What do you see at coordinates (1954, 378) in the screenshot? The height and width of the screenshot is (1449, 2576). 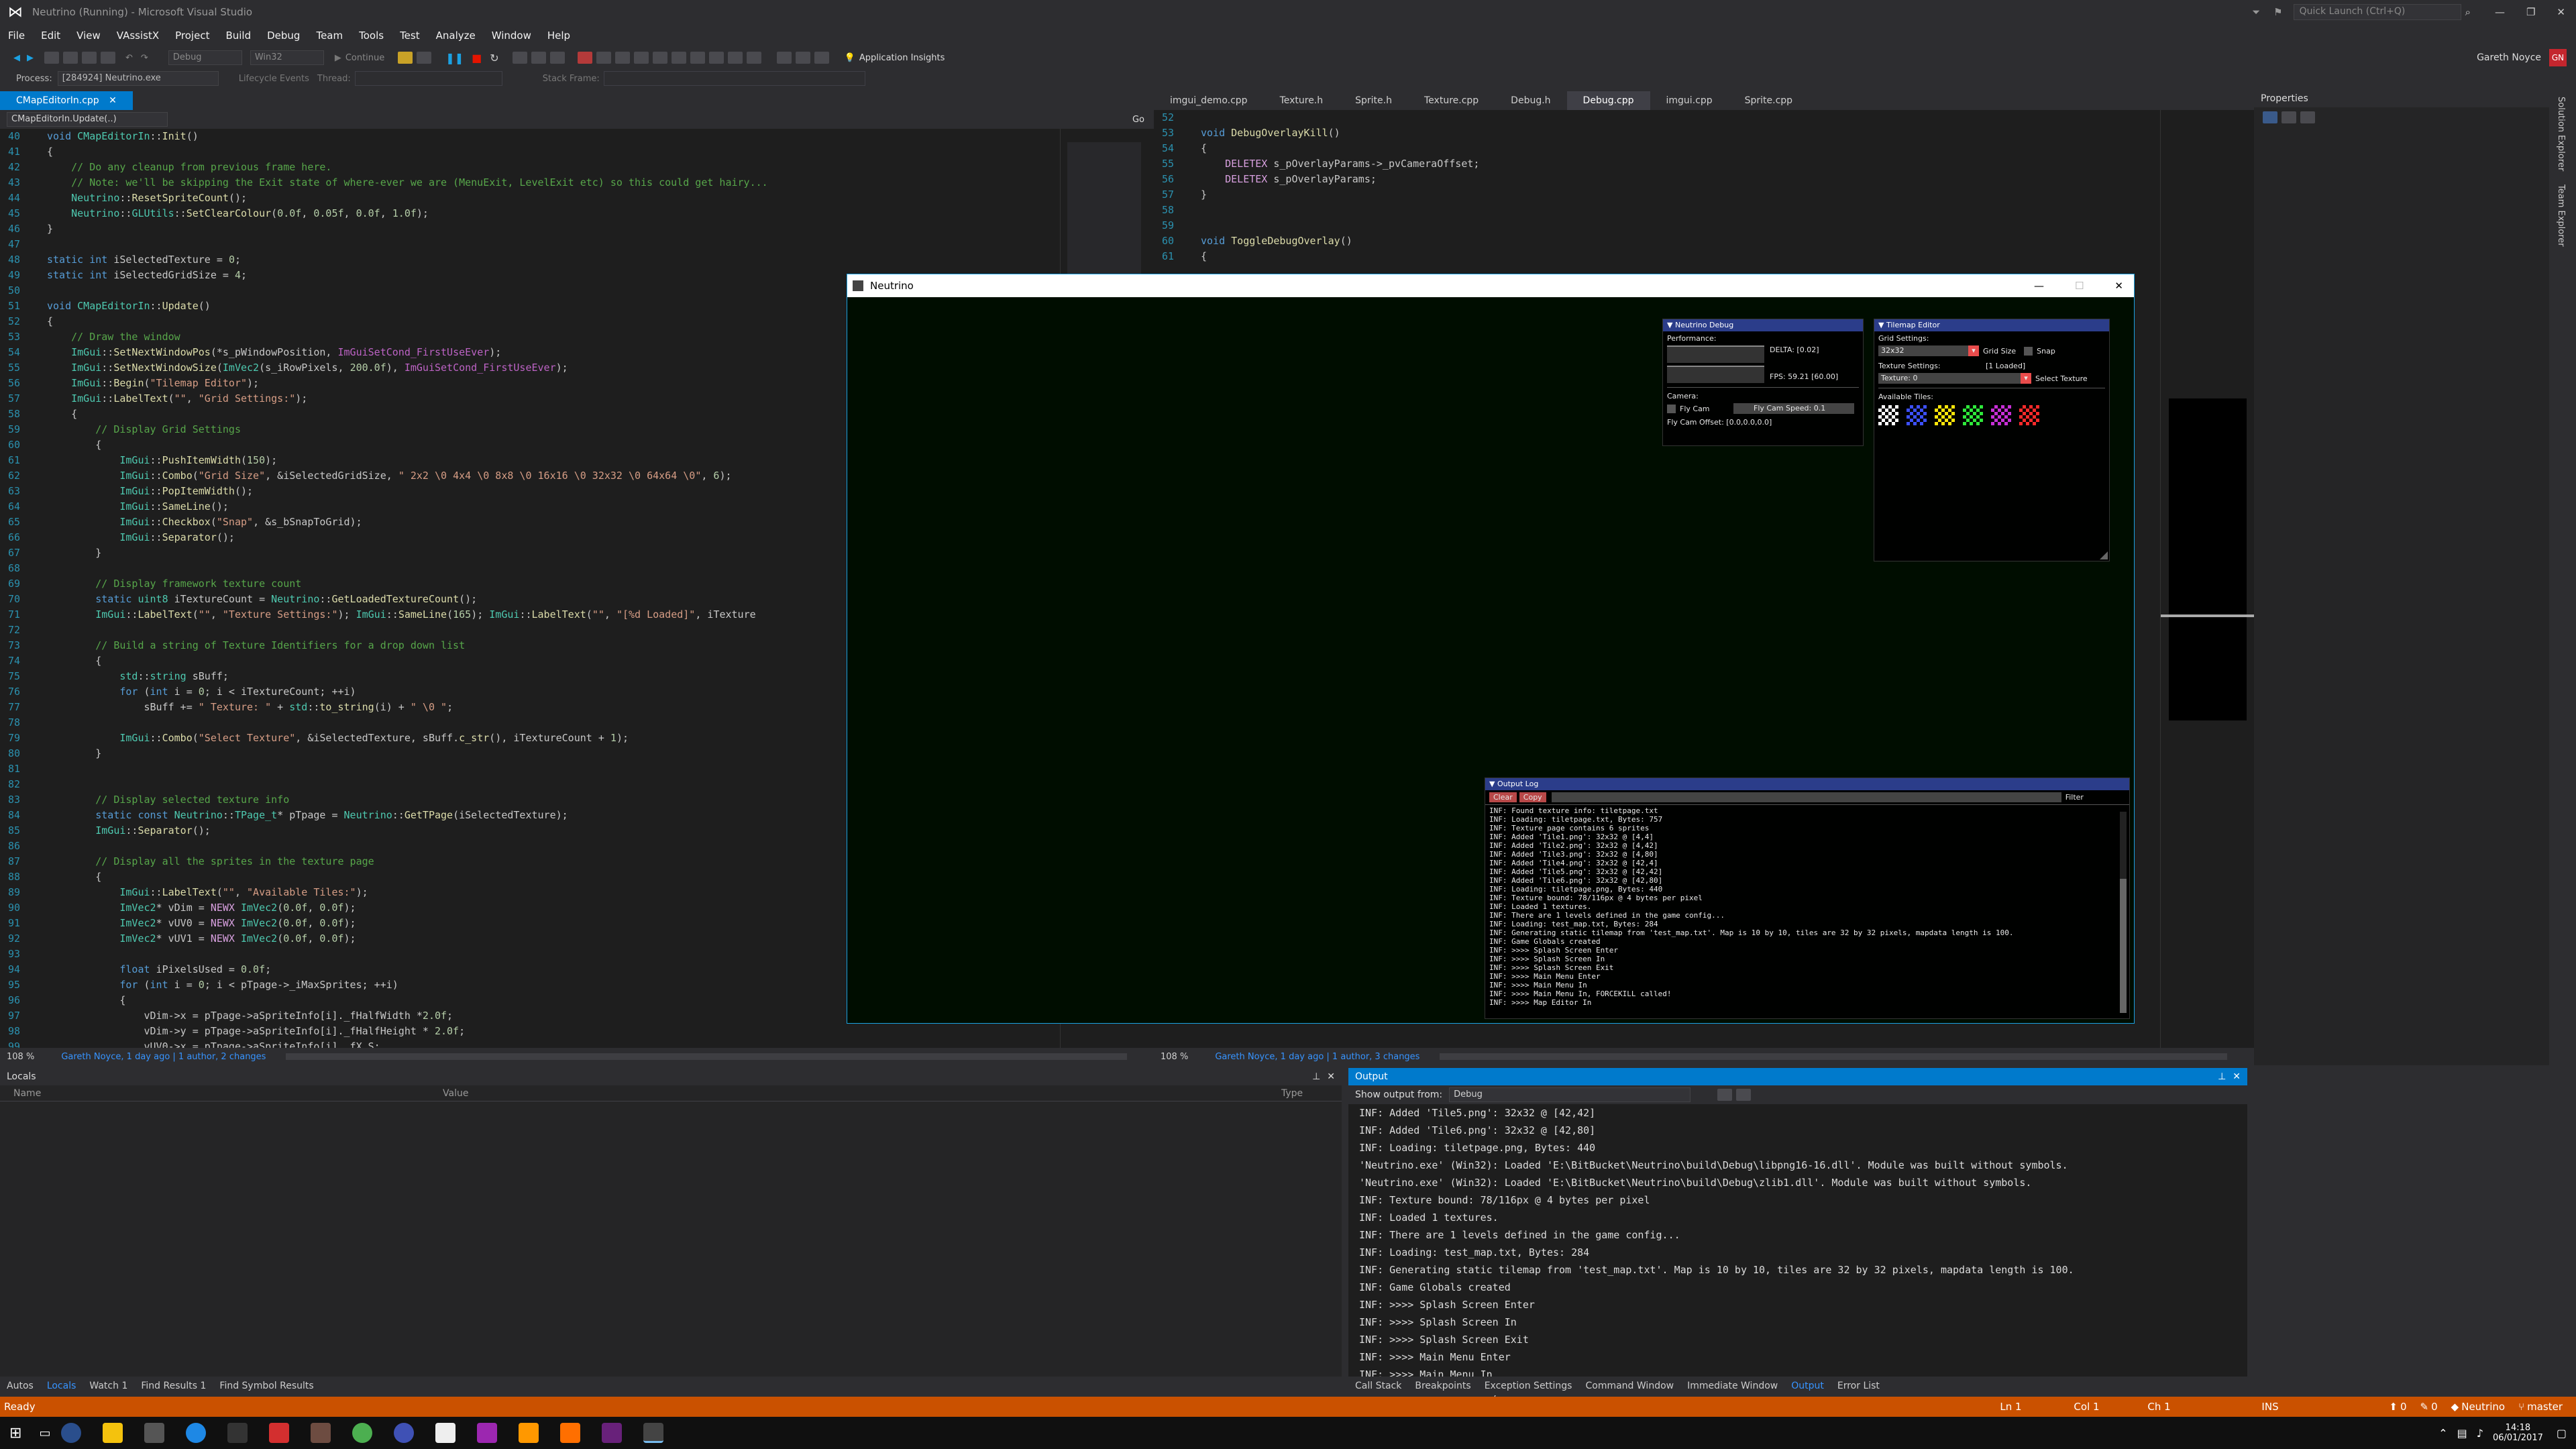 I see `select-texture-combo: Texture: 0 ▾` at bounding box center [1954, 378].